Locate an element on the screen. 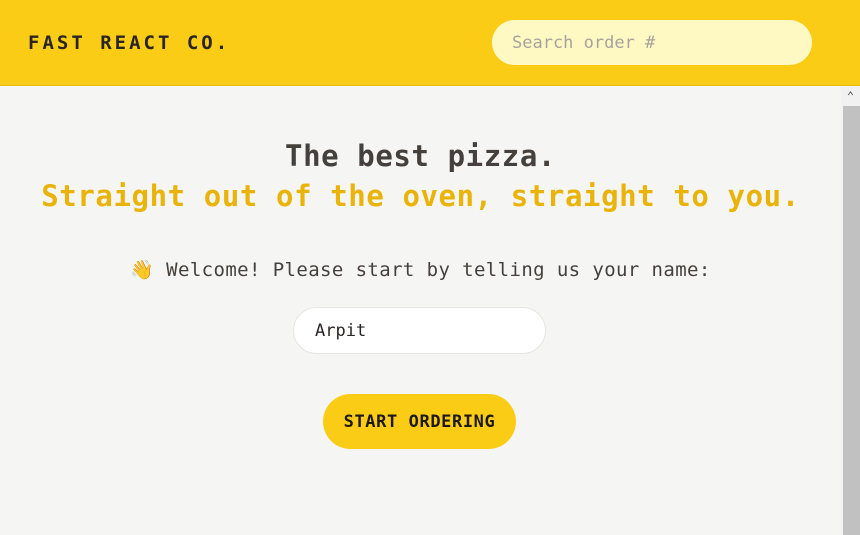 This screenshot has height=535, width=860. name-input is located at coordinates (419, 330).